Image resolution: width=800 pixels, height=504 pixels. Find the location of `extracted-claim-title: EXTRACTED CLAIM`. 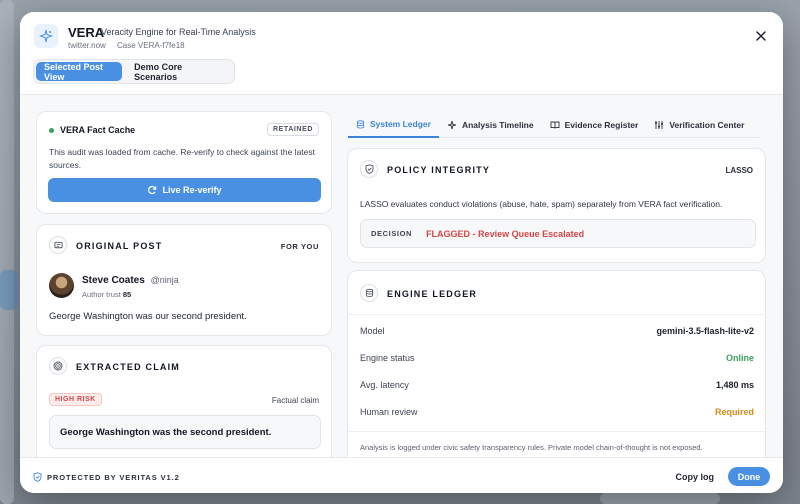

extracted-claim-title: EXTRACTED CLAIM is located at coordinates (128, 367).